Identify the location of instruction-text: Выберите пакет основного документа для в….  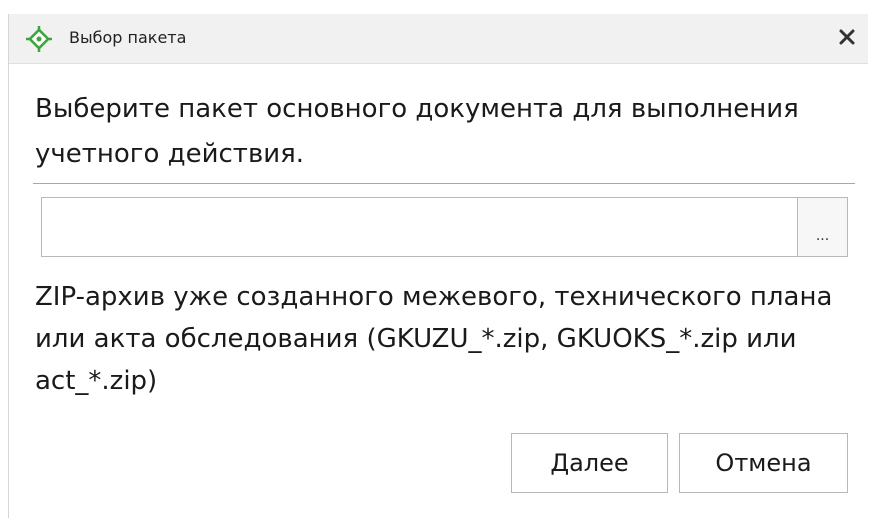
(417, 131).